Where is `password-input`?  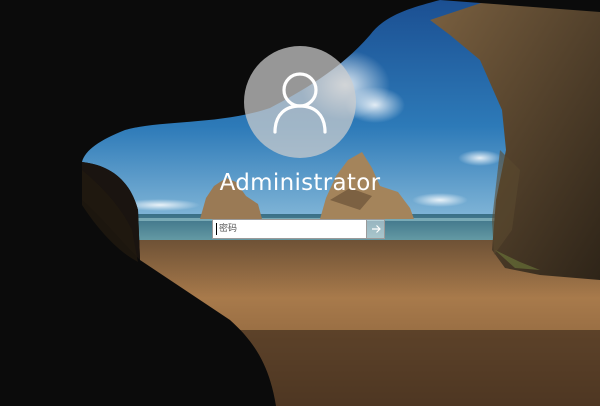
password-input is located at coordinates (289, 229).